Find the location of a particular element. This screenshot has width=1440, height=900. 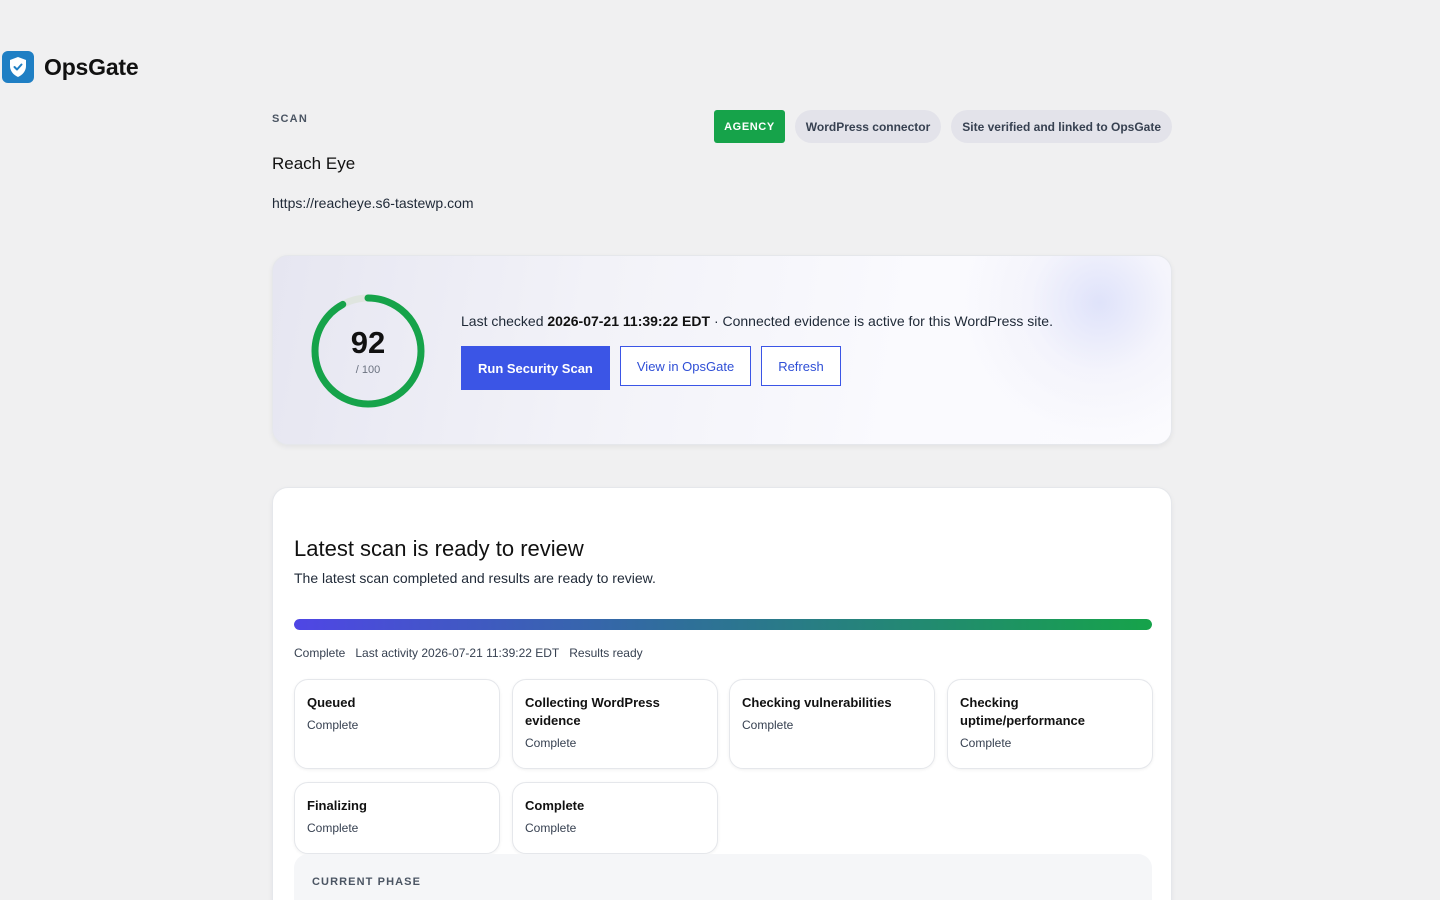

step-title: Complete is located at coordinates (555, 805).